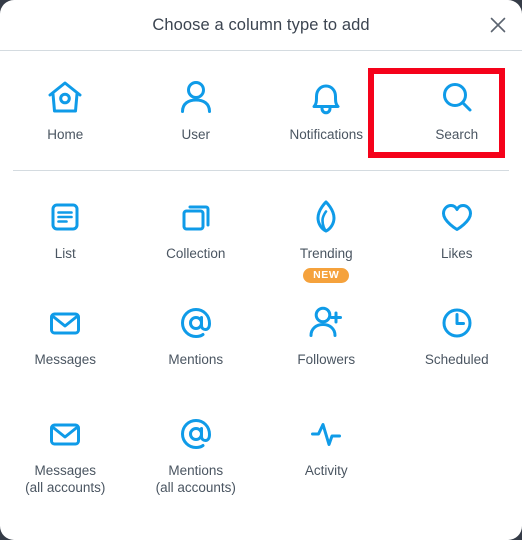  I want to click on bell-icon, so click(326, 98).